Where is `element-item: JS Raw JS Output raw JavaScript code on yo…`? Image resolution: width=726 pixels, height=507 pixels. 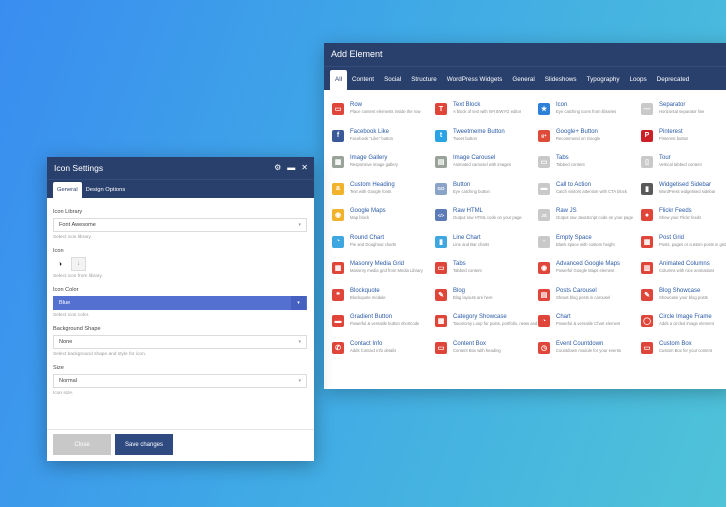 element-item: JS Raw JS Output raw JavaScript code on yo… is located at coordinates (589, 220).